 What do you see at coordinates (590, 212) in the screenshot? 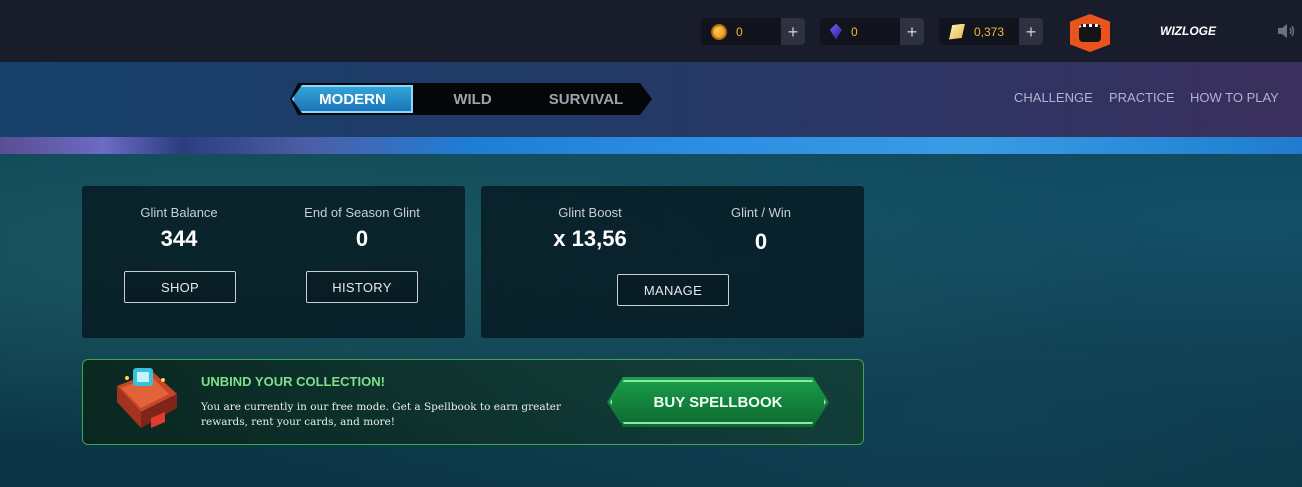
I see `glint-boost-label: Glint Boost` at bounding box center [590, 212].